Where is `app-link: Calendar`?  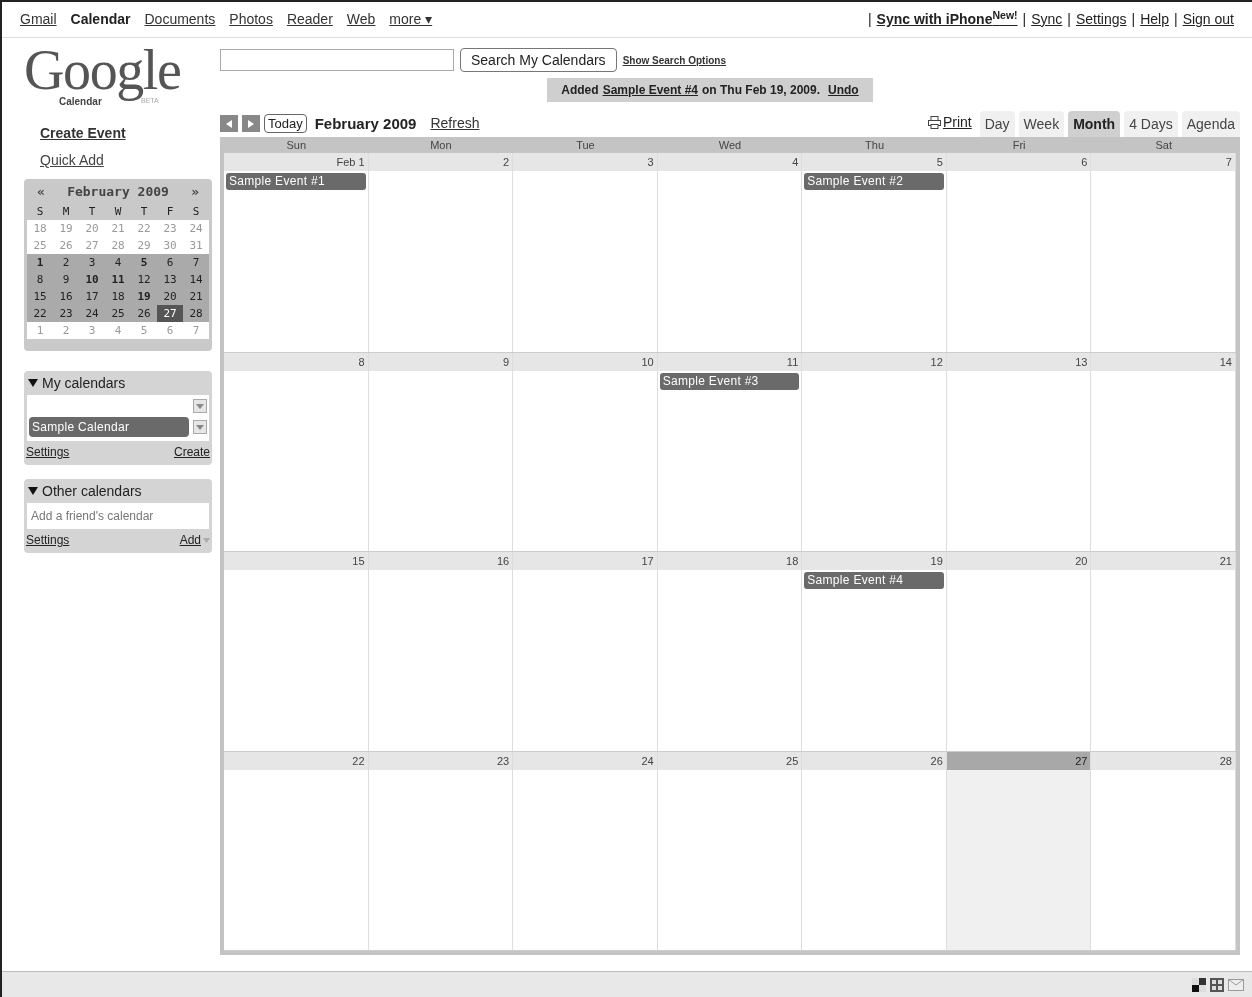 app-link: Calendar is located at coordinates (100, 19).